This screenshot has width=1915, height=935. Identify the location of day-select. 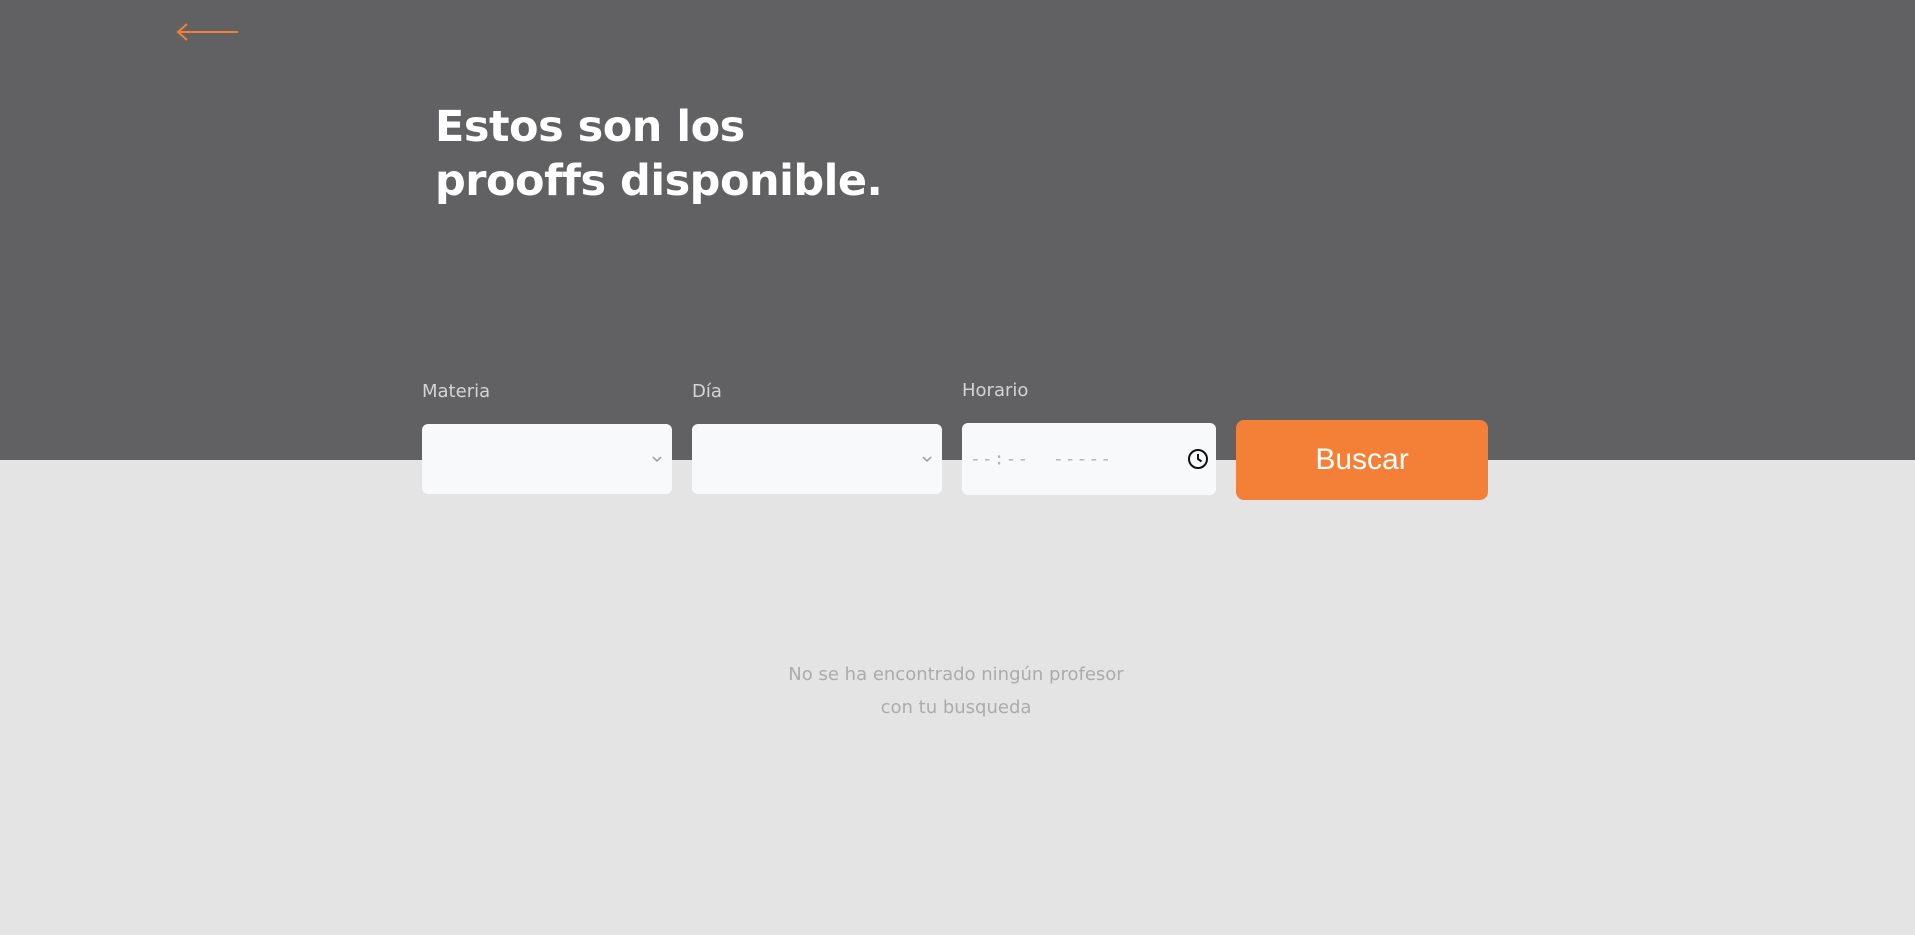
(817, 459).